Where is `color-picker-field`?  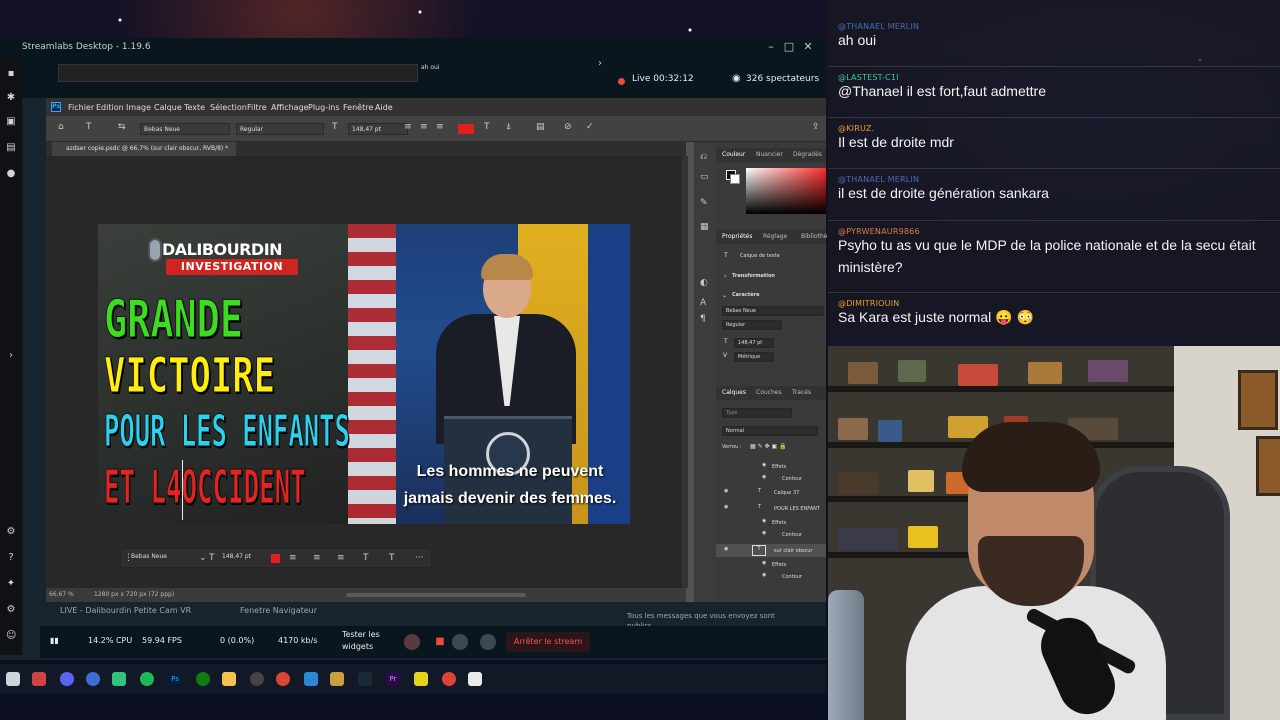 color-picker-field is located at coordinates (786, 191).